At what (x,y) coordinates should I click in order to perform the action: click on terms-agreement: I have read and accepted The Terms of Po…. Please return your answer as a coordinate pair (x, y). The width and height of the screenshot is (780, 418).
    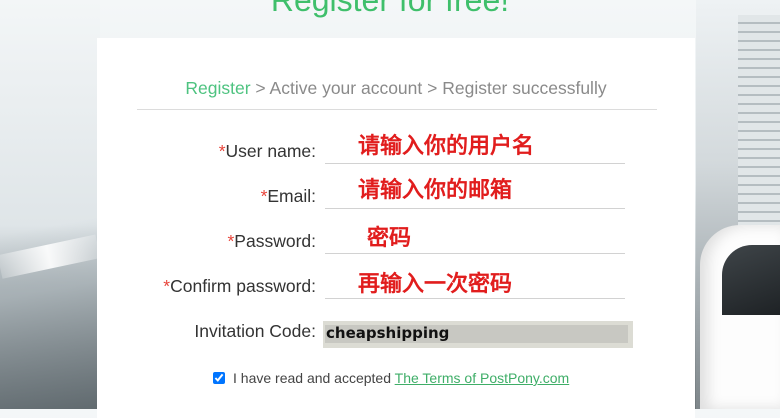
    Looking at the image, I should click on (391, 378).